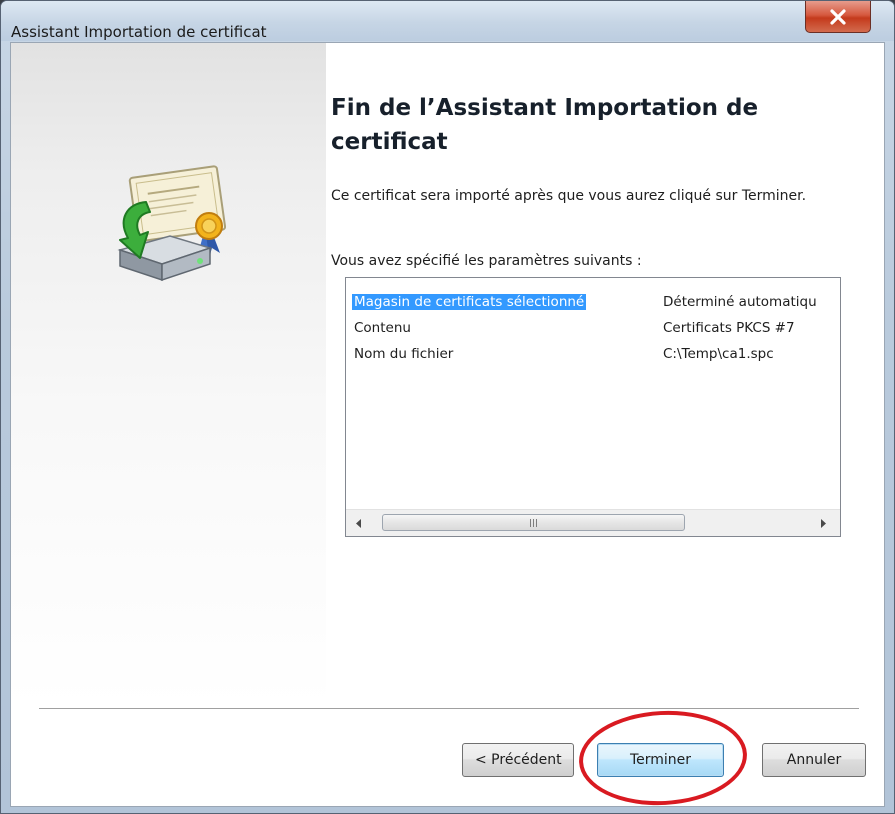 The image size is (895, 814). What do you see at coordinates (518, 760) in the screenshot?
I see `previous-button: < Précédent` at bounding box center [518, 760].